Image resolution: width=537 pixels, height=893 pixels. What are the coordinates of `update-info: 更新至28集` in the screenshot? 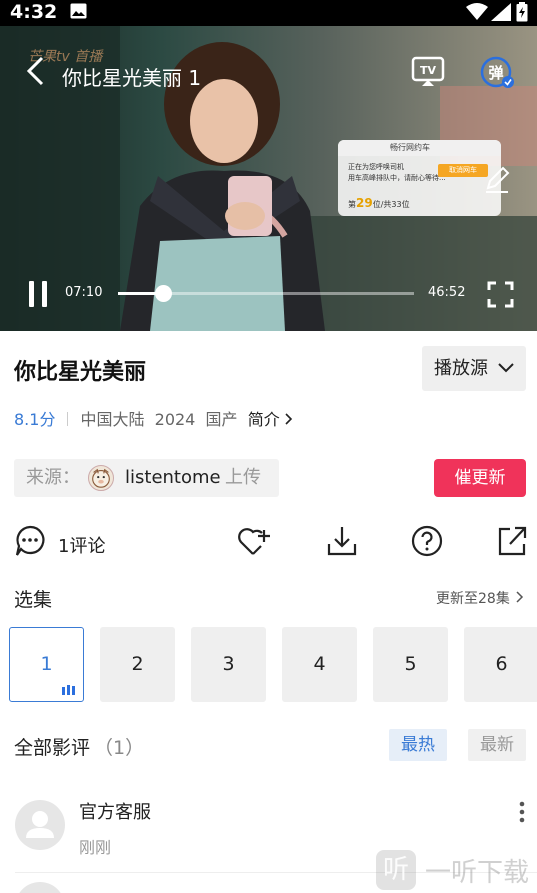 It's located at (480, 598).